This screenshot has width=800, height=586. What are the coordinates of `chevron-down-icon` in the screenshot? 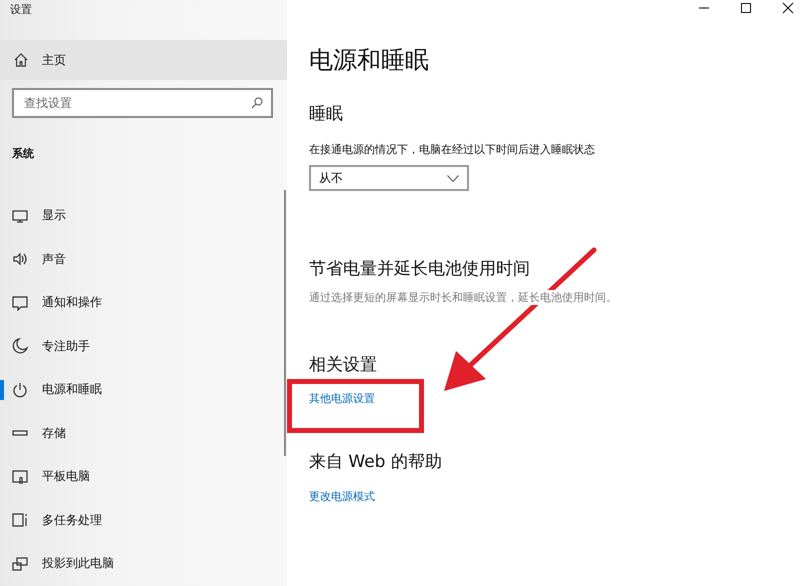 It's located at (453, 178).